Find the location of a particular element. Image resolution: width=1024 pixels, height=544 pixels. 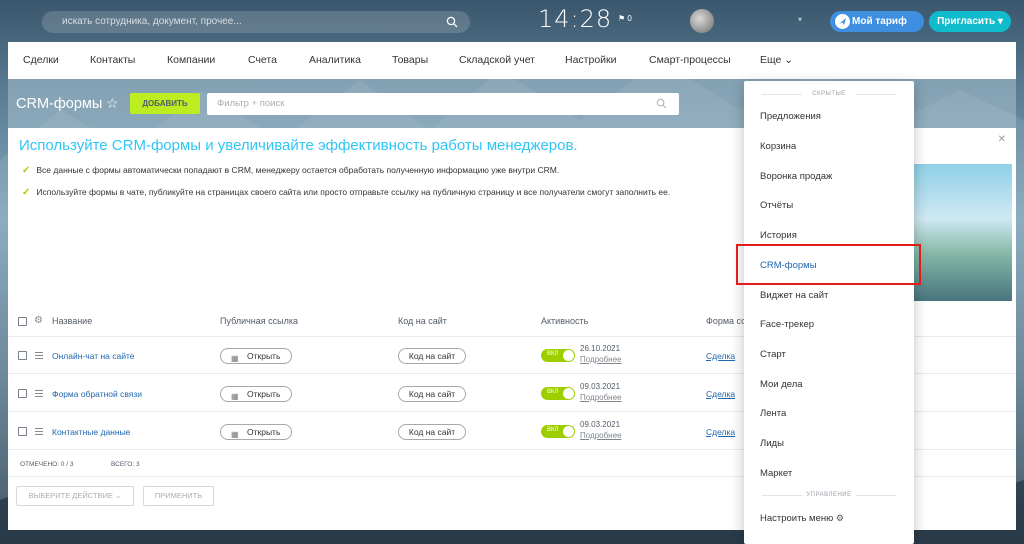

menu-item-market: Маркет is located at coordinates (776, 473).